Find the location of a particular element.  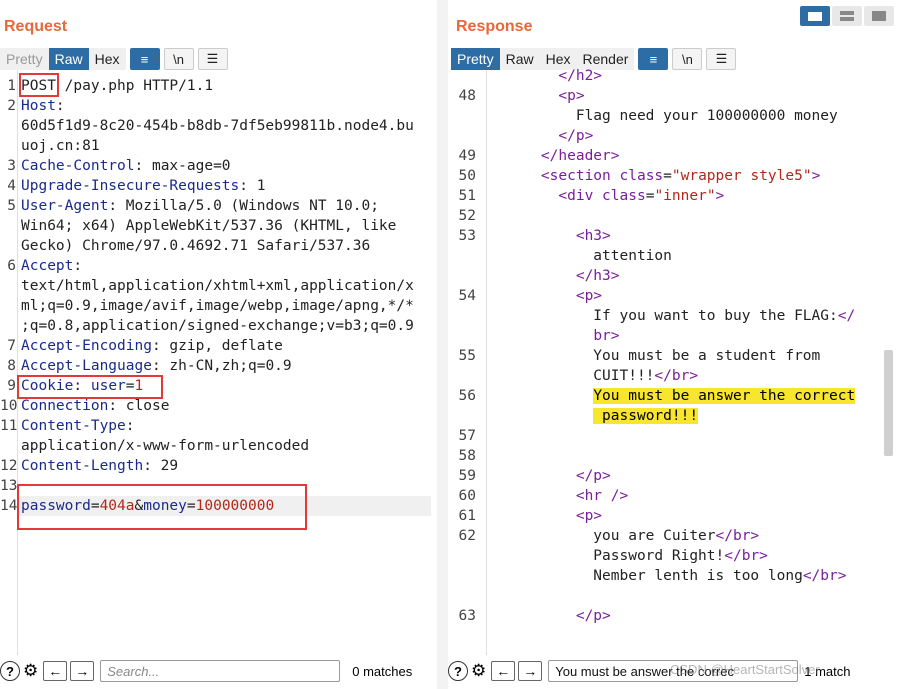

code-line: application/x-www-form-urlencoded is located at coordinates (217, 446).